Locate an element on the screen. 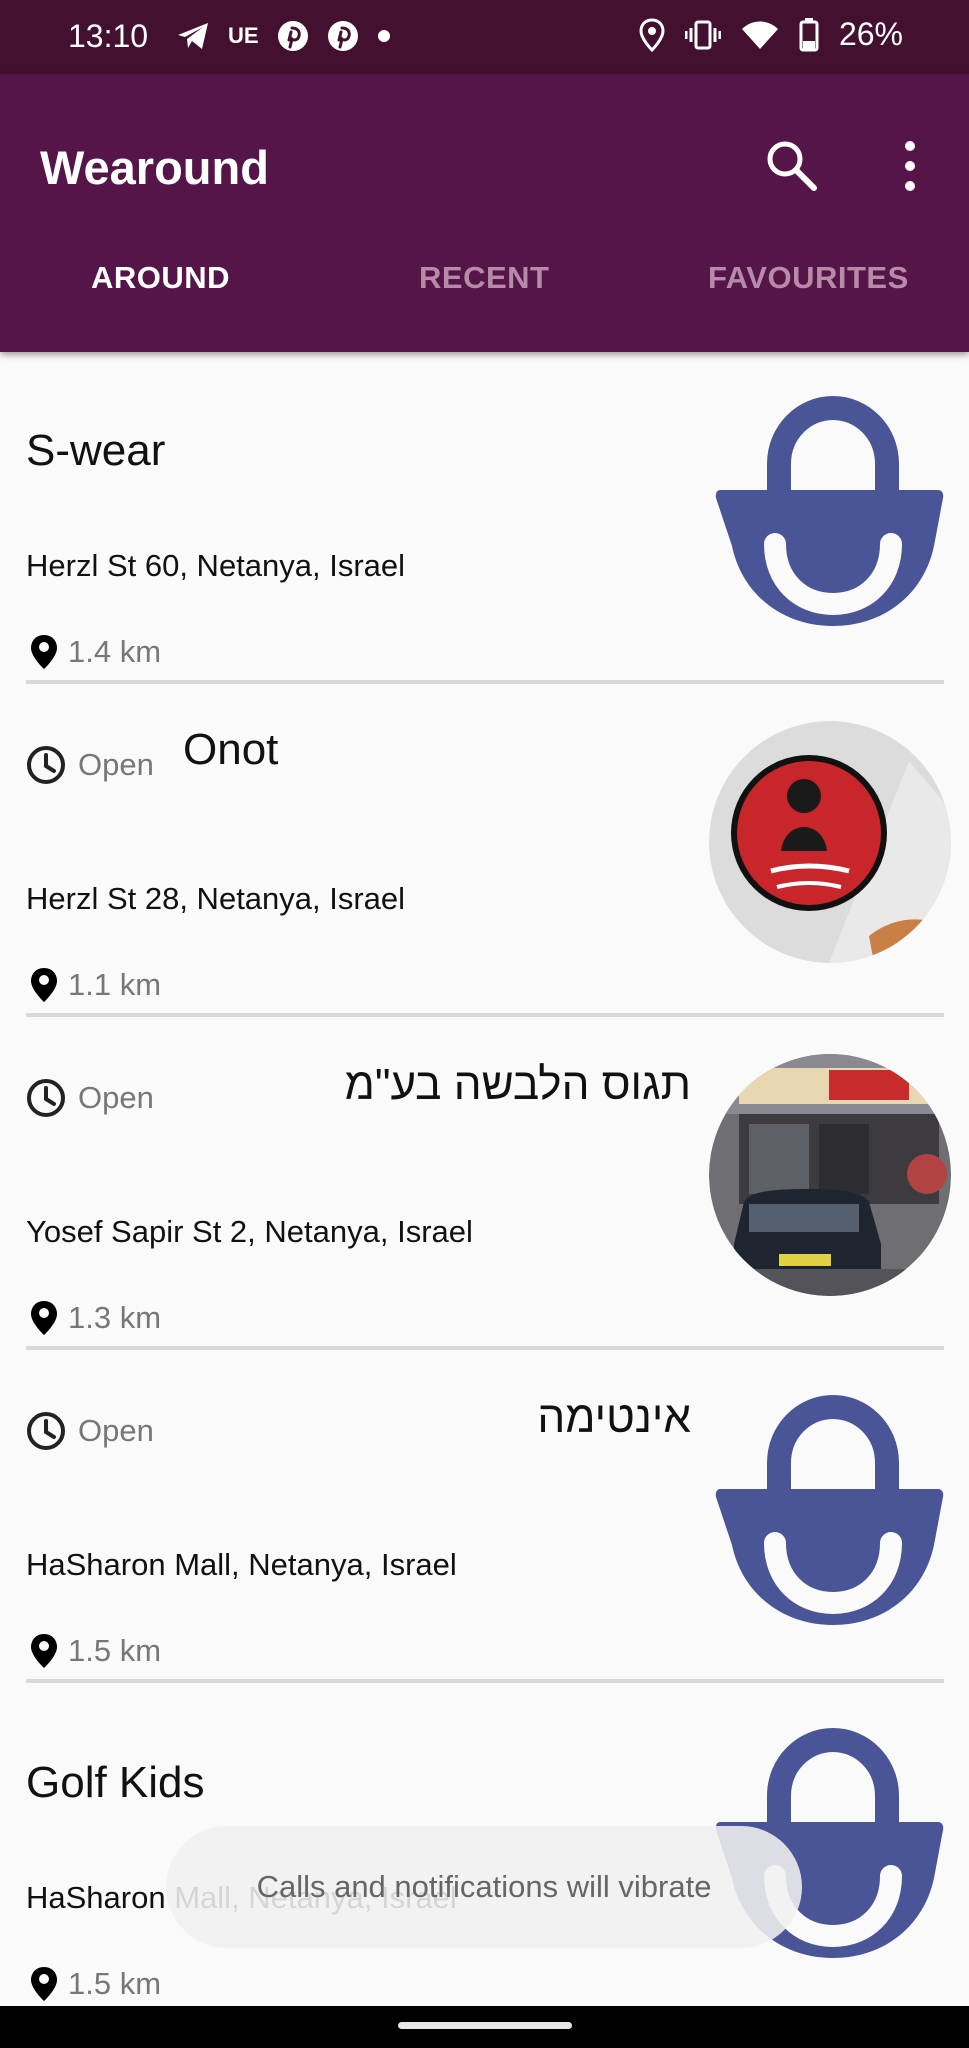  vibrate-icon is located at coordinates (702, 34).